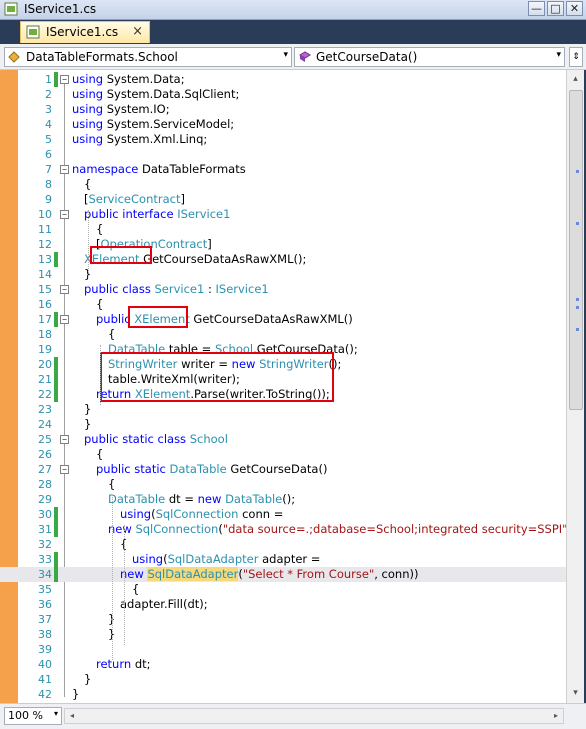 The width and height of the screenshot is (586, 729). Describe the element at coordinates (60, 9) in the screenshot. I see `window-title: IService1.cs` at that location.